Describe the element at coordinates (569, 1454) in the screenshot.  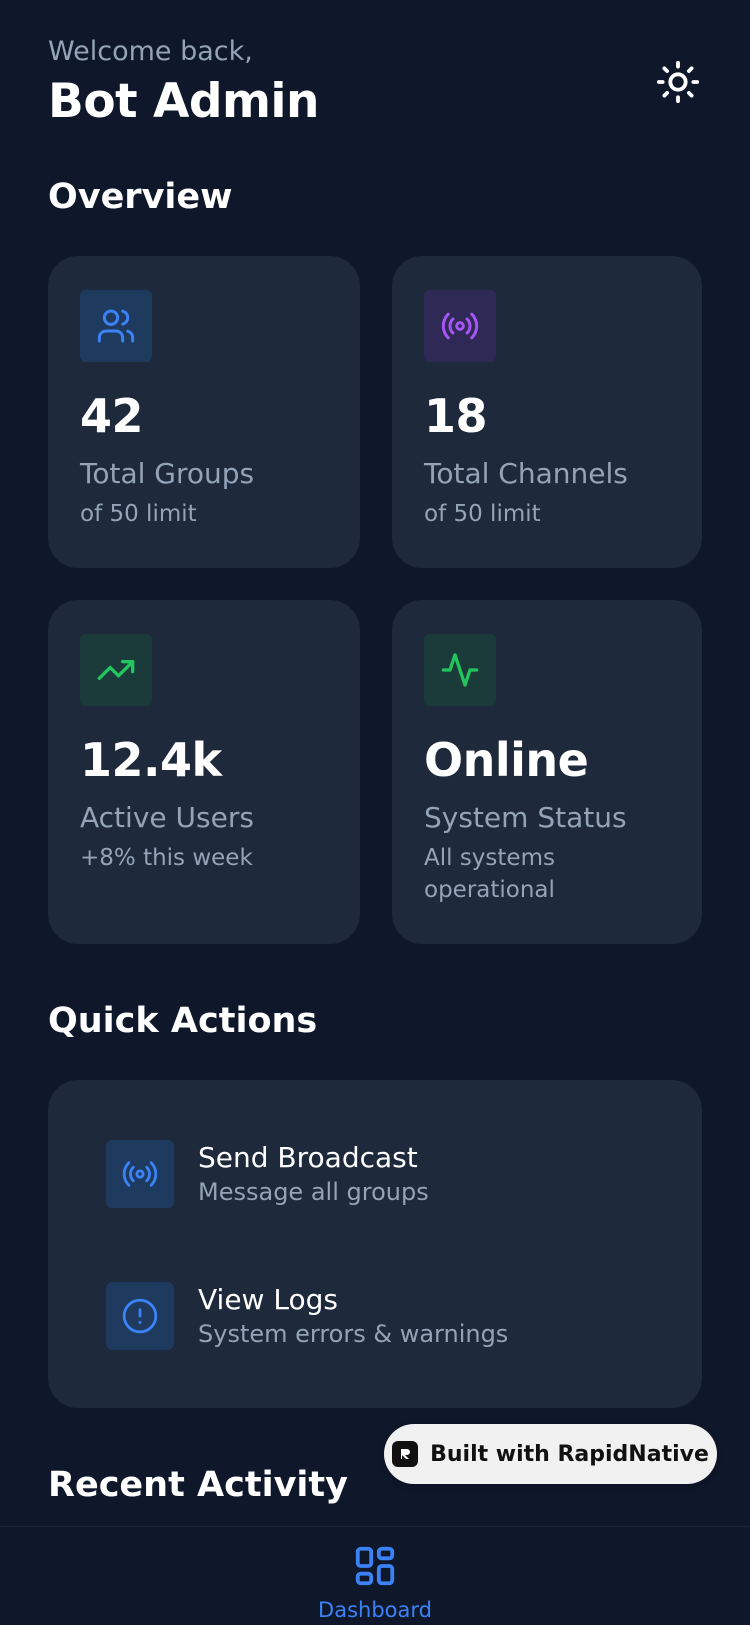
I see `badge-text: Built with RapidNative` at that location.